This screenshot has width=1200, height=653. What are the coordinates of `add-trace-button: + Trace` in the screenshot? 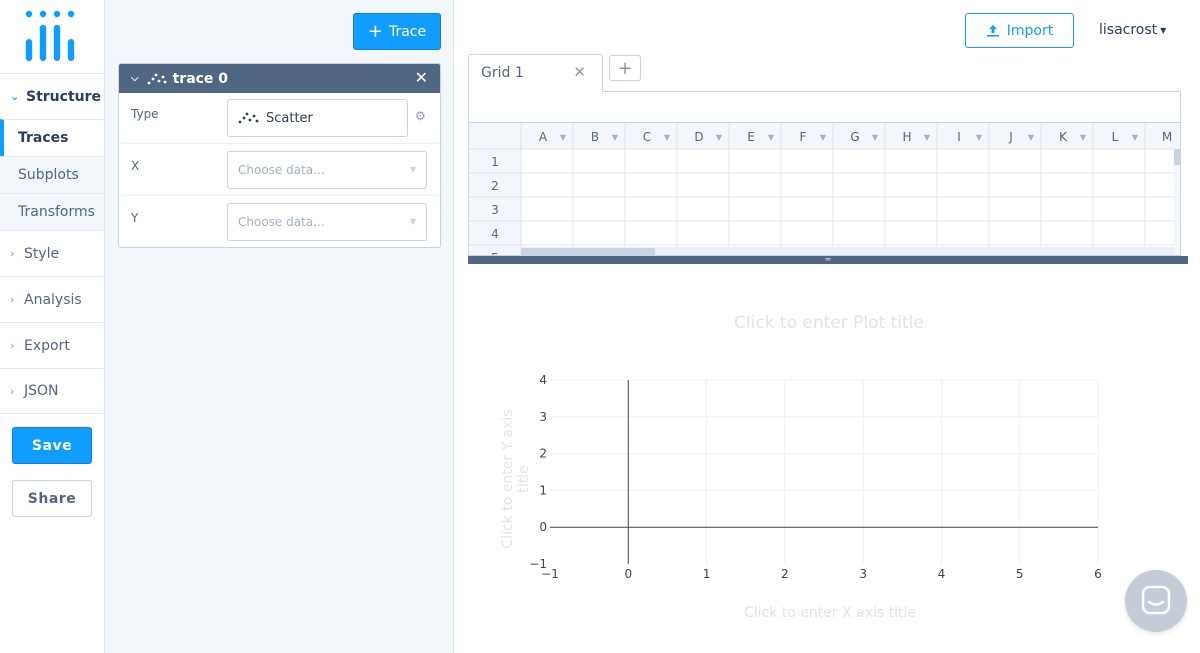 It's located at (397, 31).